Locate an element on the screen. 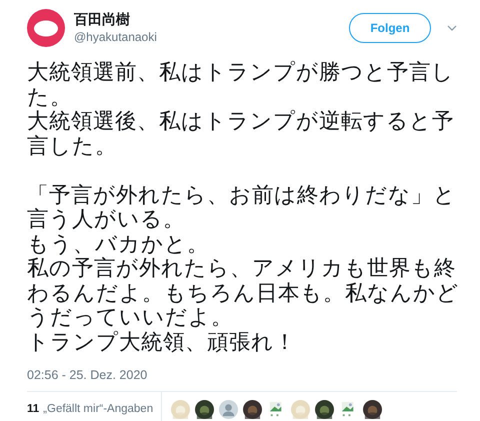 The image size is (480, 421). tweet-text: トランプ大統領、頑張れ！ is located at coordinates (162, 342).